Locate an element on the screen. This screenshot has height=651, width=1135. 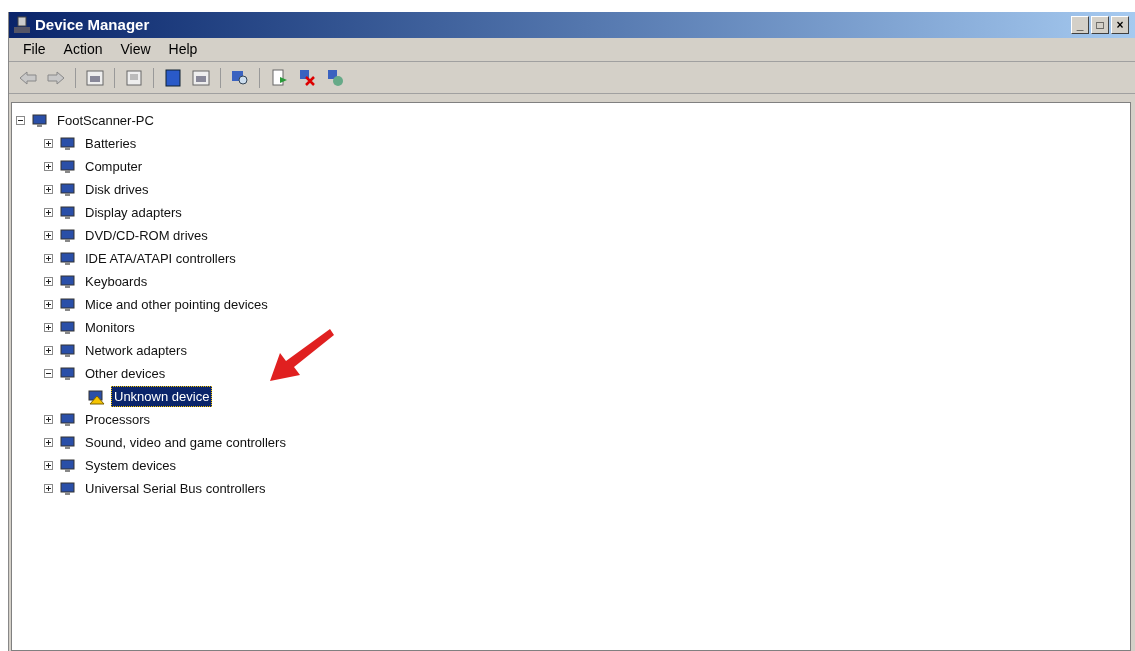
tree-item: Keyboards is located at coordinates (116, 281).